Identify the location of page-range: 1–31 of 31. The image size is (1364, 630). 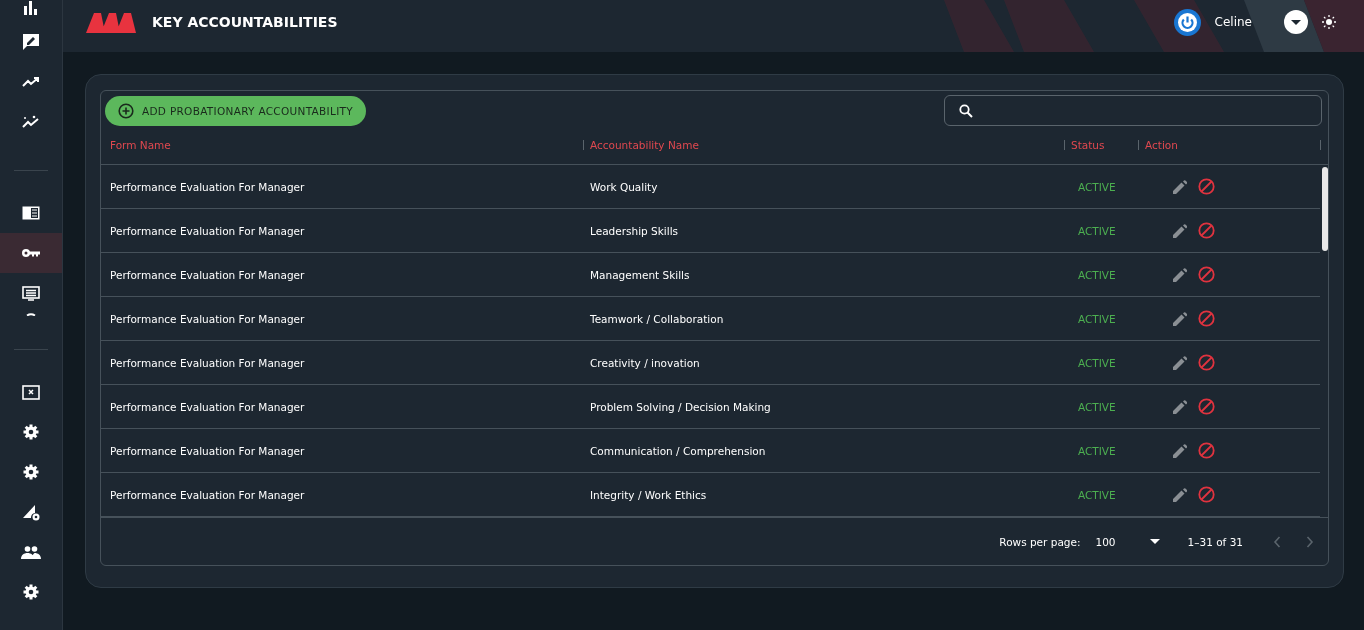
(1215, 541).